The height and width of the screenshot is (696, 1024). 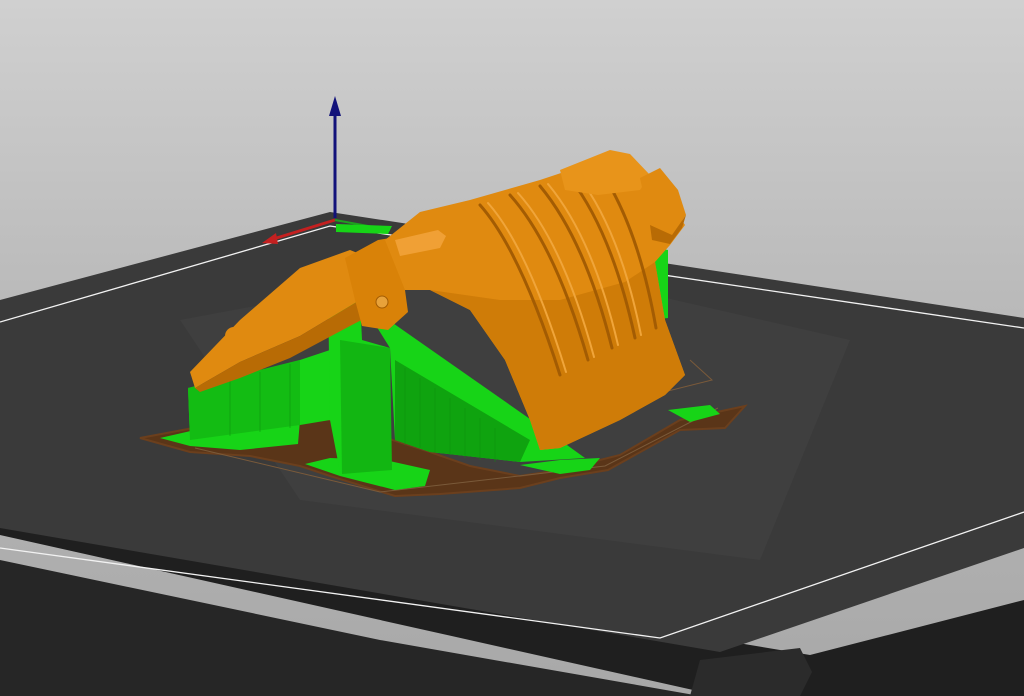 I want to click on z-axis-arrow, so click(x=335, y=106).